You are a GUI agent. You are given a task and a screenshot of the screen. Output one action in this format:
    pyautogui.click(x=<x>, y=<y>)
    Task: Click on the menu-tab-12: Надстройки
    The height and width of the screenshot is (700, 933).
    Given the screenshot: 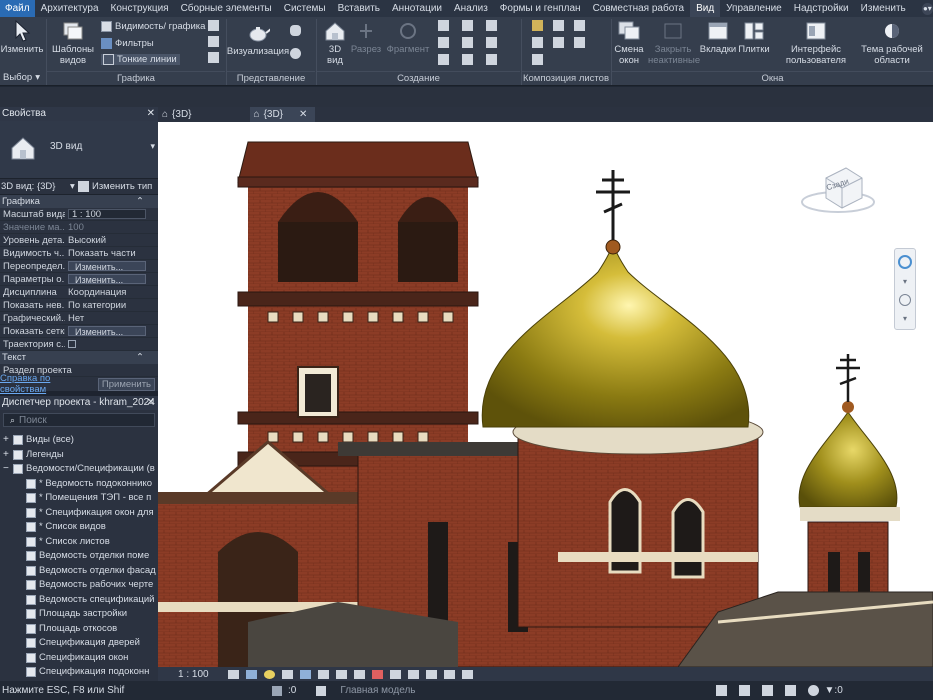 What is the action you would take?
    pyautogui.click(x=821, y=8)
    